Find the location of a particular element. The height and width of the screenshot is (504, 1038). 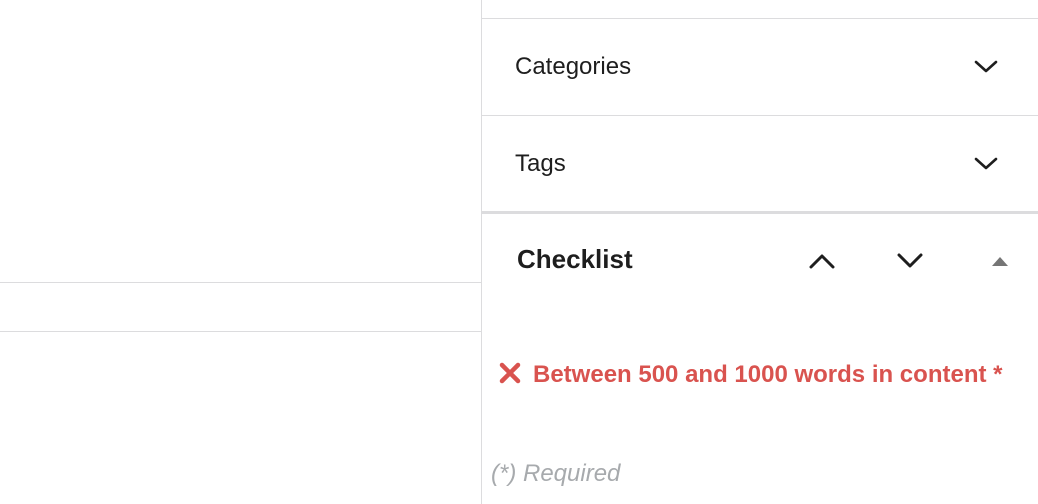

categories-panel: Categories is located at coordinates (760, 67).